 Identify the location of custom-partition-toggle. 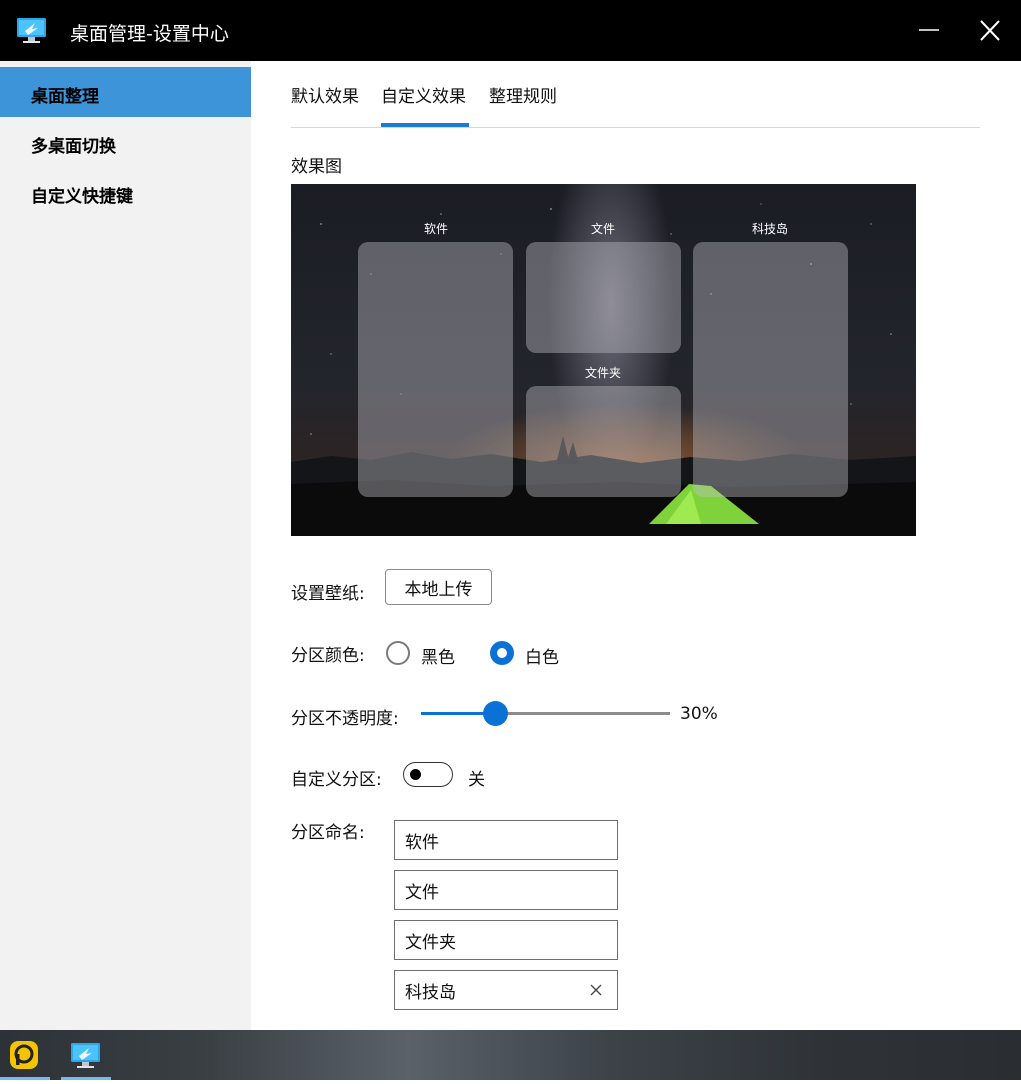
(428, 774).